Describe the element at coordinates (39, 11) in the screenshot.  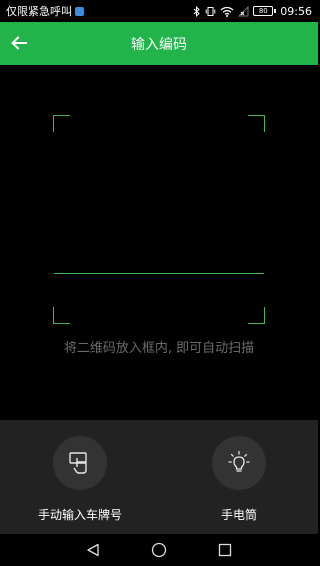
I see `carrier-text: 仅限紧急呼叫` at that location.